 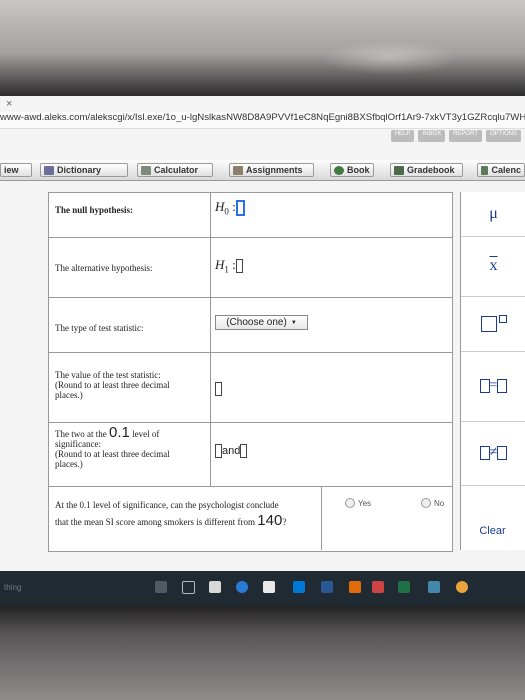 What do you see at coordinates (161, 587) in the screenshot?
I see `microphone-icon` at bounding box center [161, 587].